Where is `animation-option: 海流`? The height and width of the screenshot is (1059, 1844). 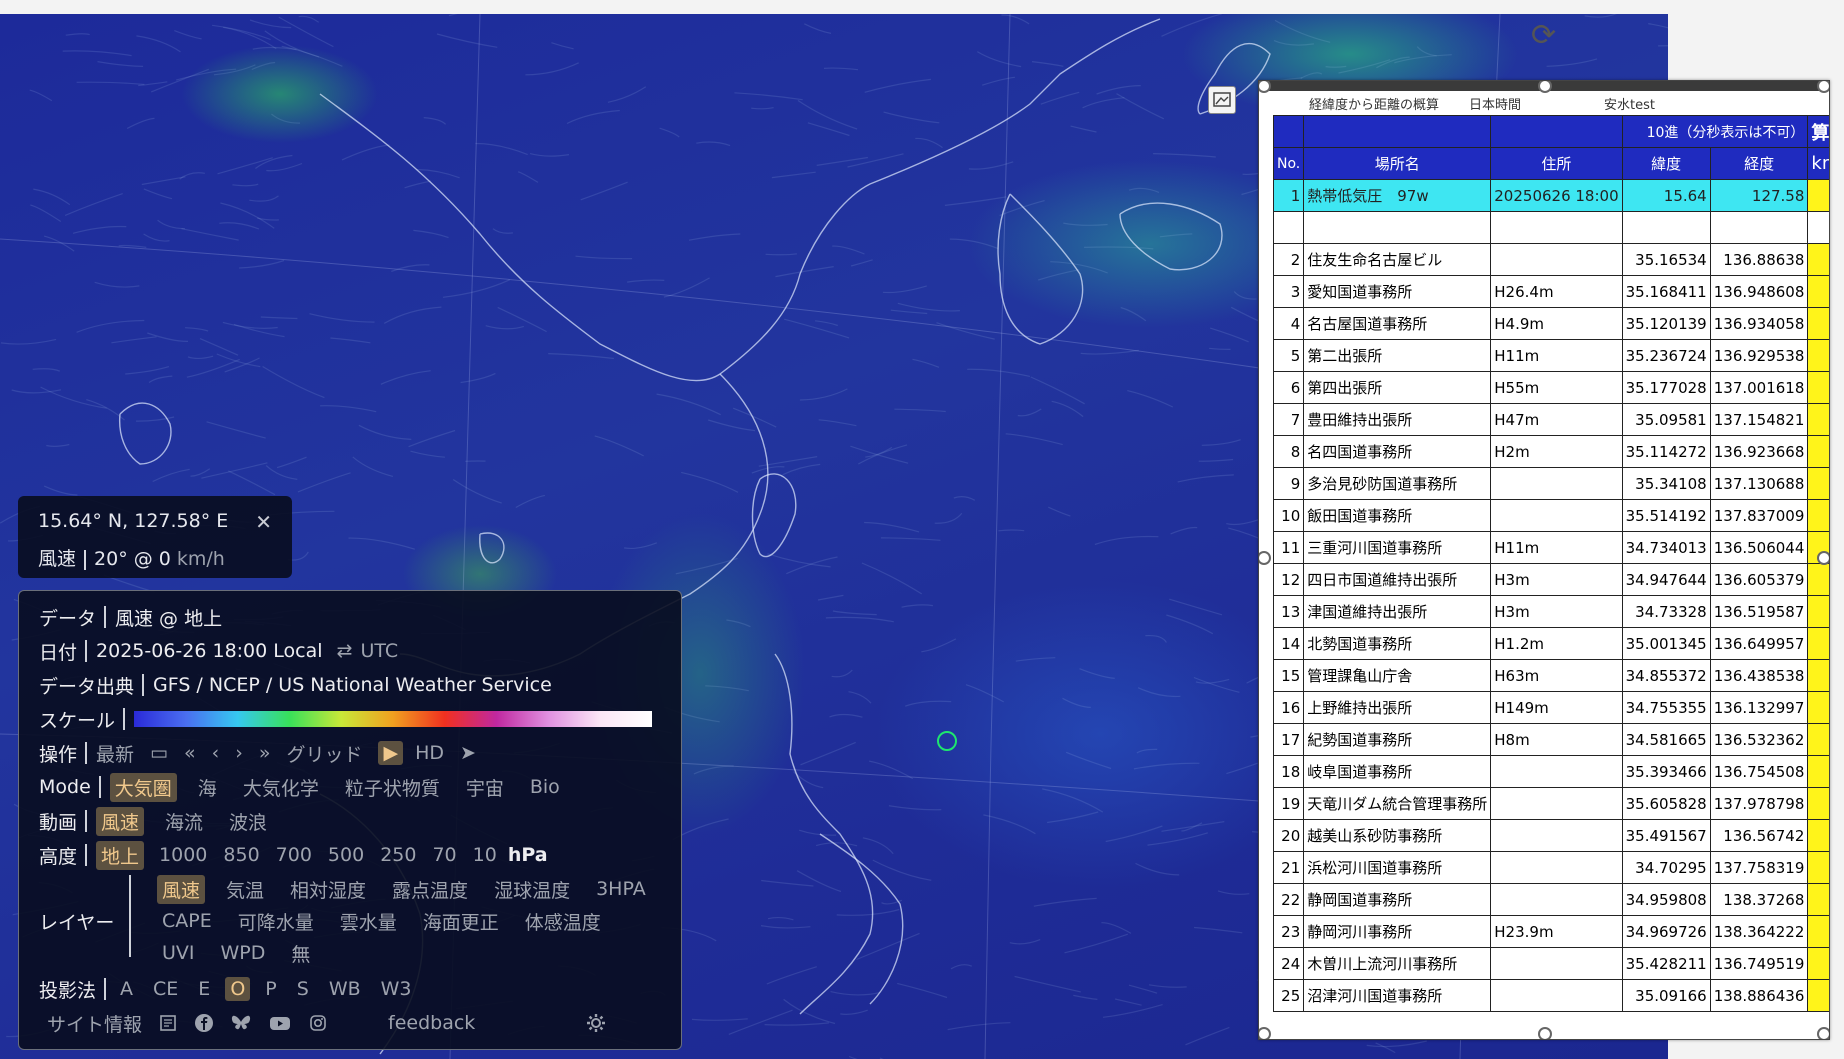 animation-option: 海流 is located at coordinates (184, 821).